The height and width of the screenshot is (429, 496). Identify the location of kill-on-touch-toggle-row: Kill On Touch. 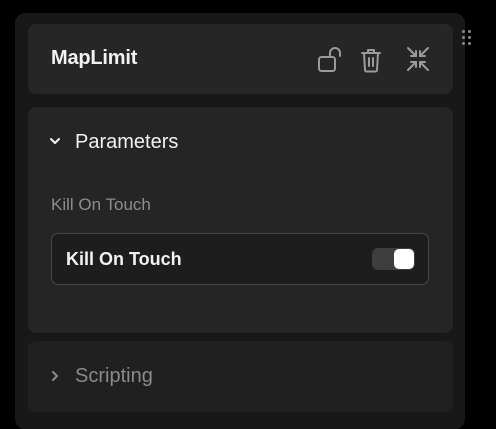
(240, 259).